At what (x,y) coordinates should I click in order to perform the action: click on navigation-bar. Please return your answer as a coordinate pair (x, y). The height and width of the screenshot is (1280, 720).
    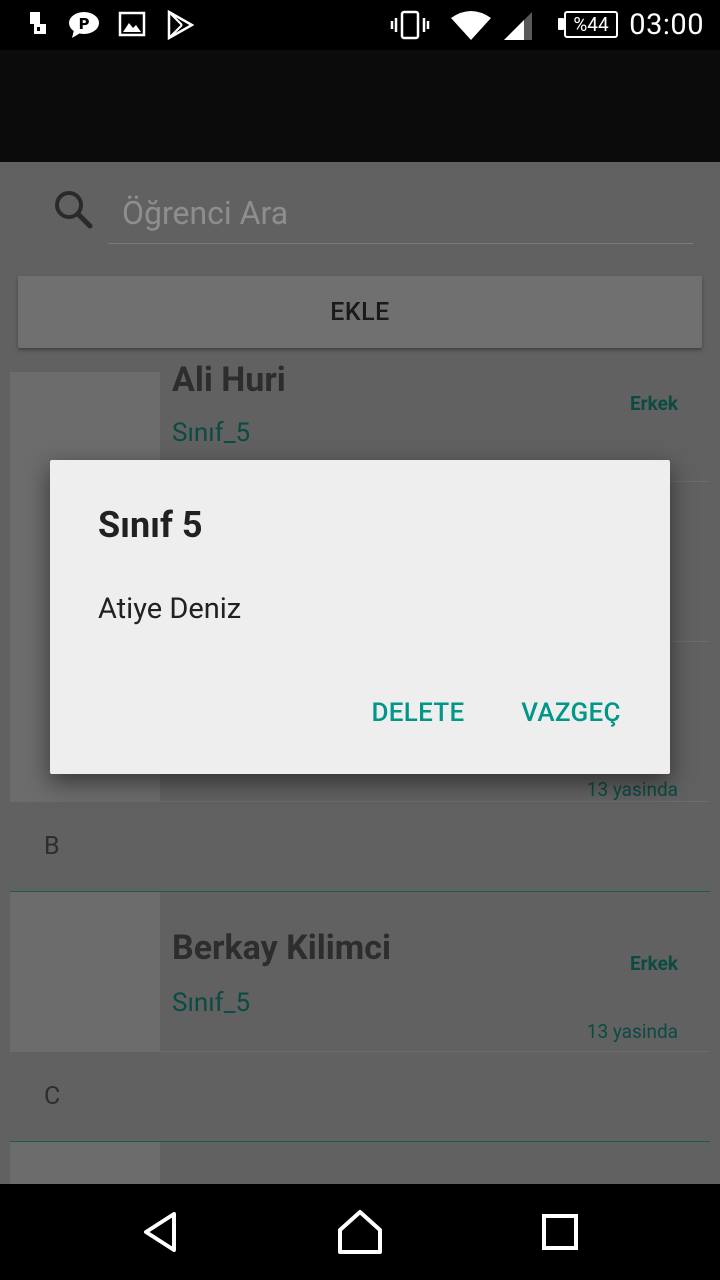
    Looking at the image, I should click on (360, 1232).